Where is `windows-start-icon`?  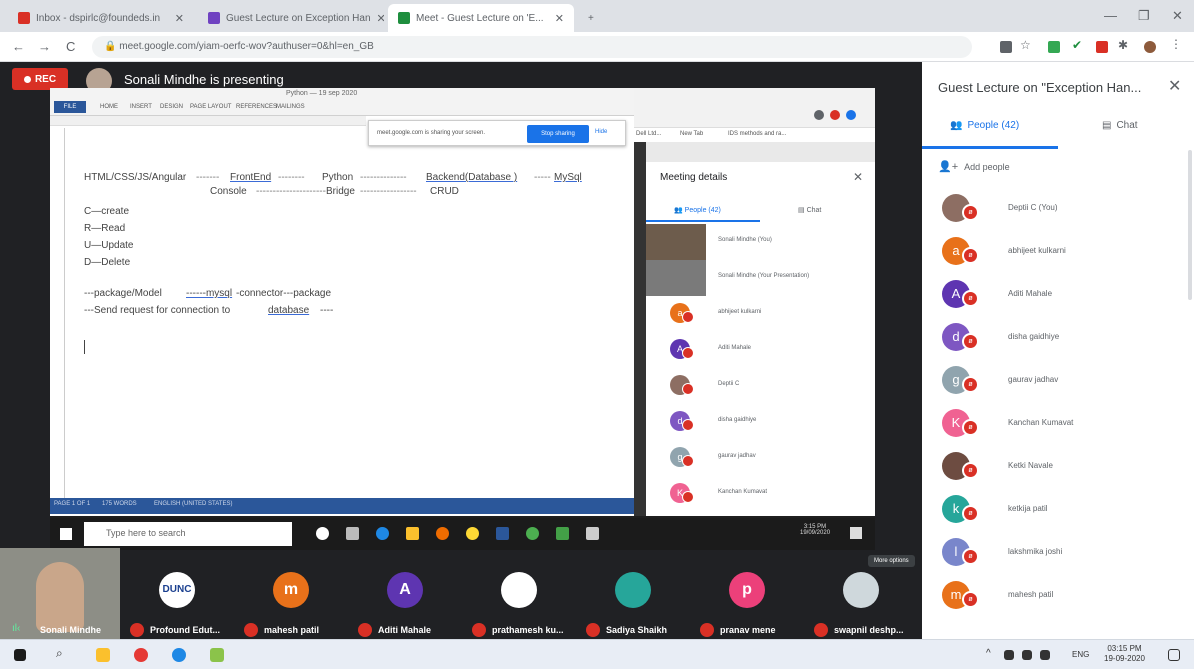
windows-start-icon is located at coordinates (20, 655).